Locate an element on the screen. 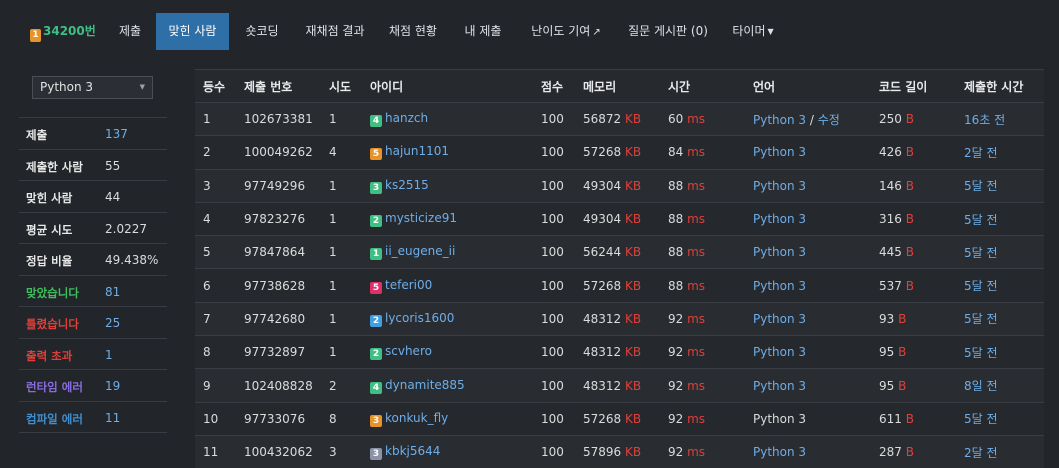 The image size is (1059, 468). stat-value: 137 is located at coordinates (116, 134).